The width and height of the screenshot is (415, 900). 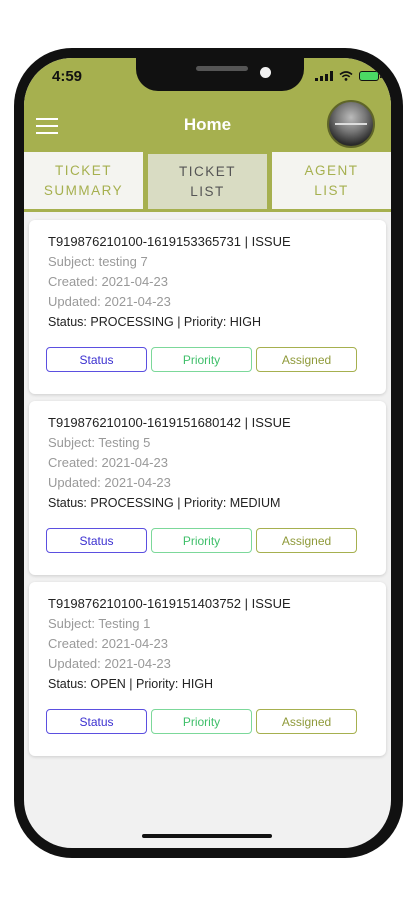 I want to click on tab-label: SUMMARY, so click(x=83, y=190).